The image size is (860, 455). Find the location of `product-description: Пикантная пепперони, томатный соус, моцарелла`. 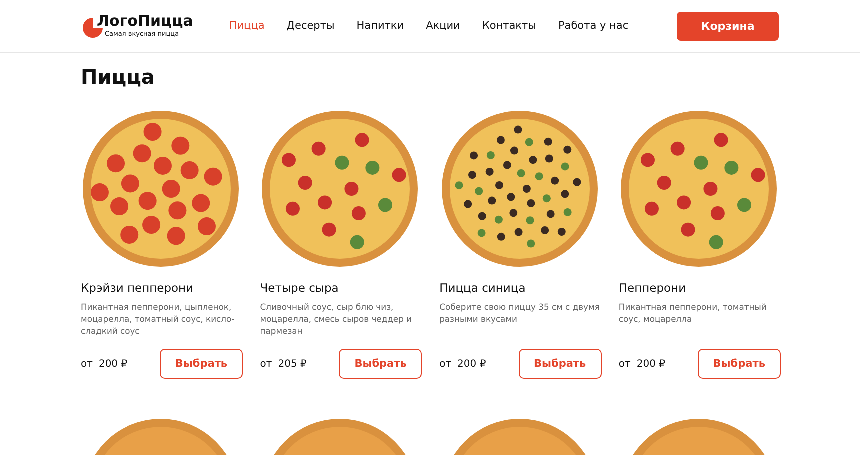

product-description: Пикантная пепперони, томатный соус, моцарелла is located at coordinates (693, 313).